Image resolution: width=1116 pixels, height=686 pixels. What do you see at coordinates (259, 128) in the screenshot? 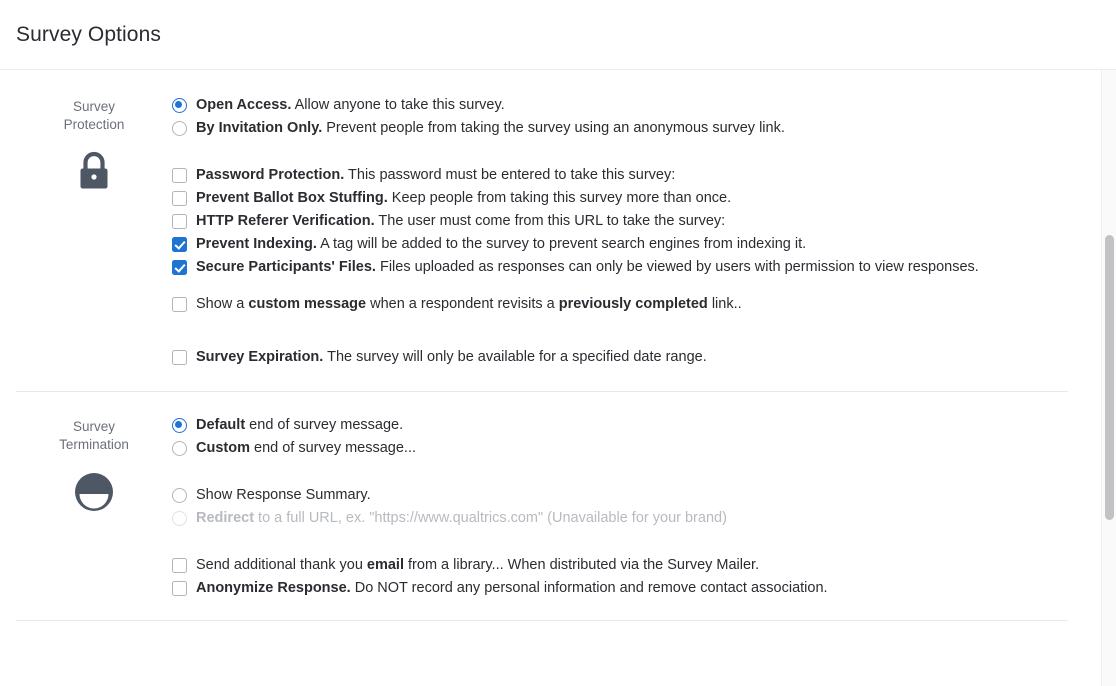
I see `radio-by-invitation-only-strong: By Invitation Only.` at bounding box center [259, 128].